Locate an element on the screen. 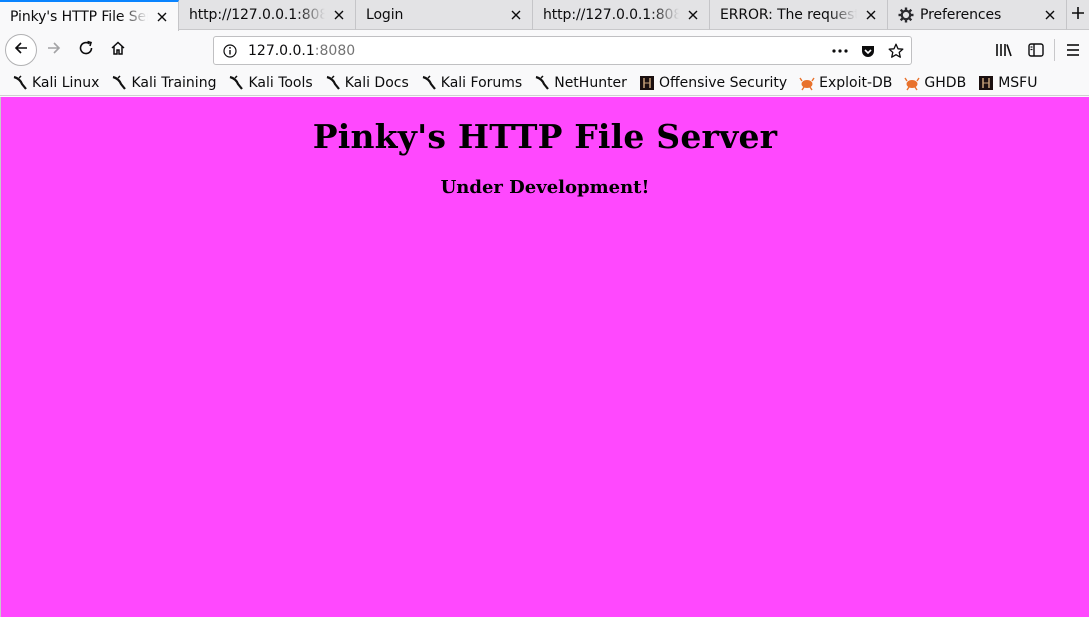 The height and width of the screenshot is (617, 1089). bookmark-kali-forums: Kali Forums is located at coordinates (471, 83).